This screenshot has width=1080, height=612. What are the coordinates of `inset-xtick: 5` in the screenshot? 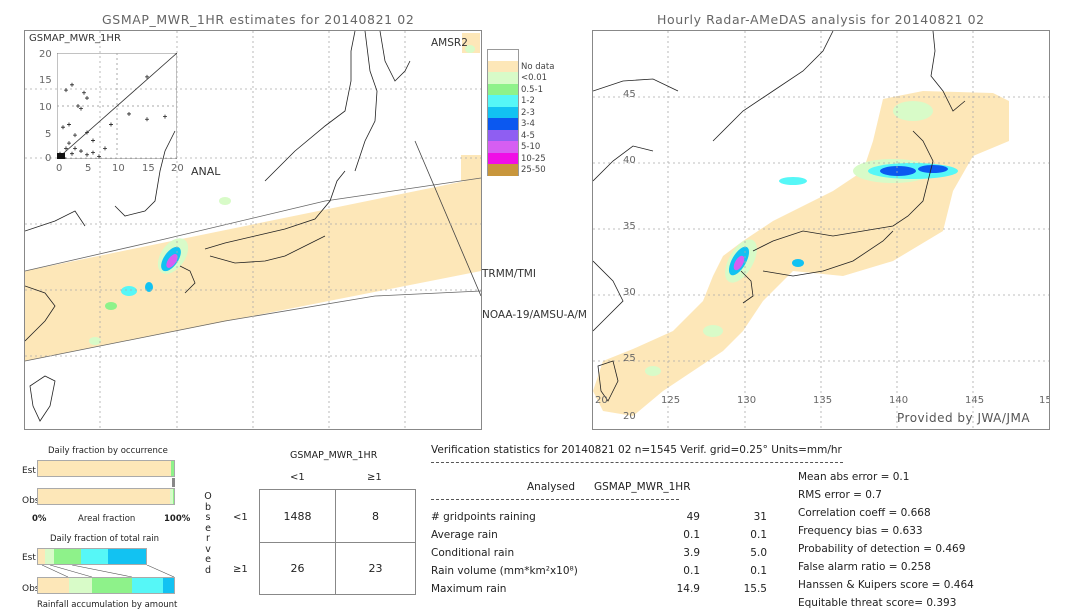 It's located at (88, 168).